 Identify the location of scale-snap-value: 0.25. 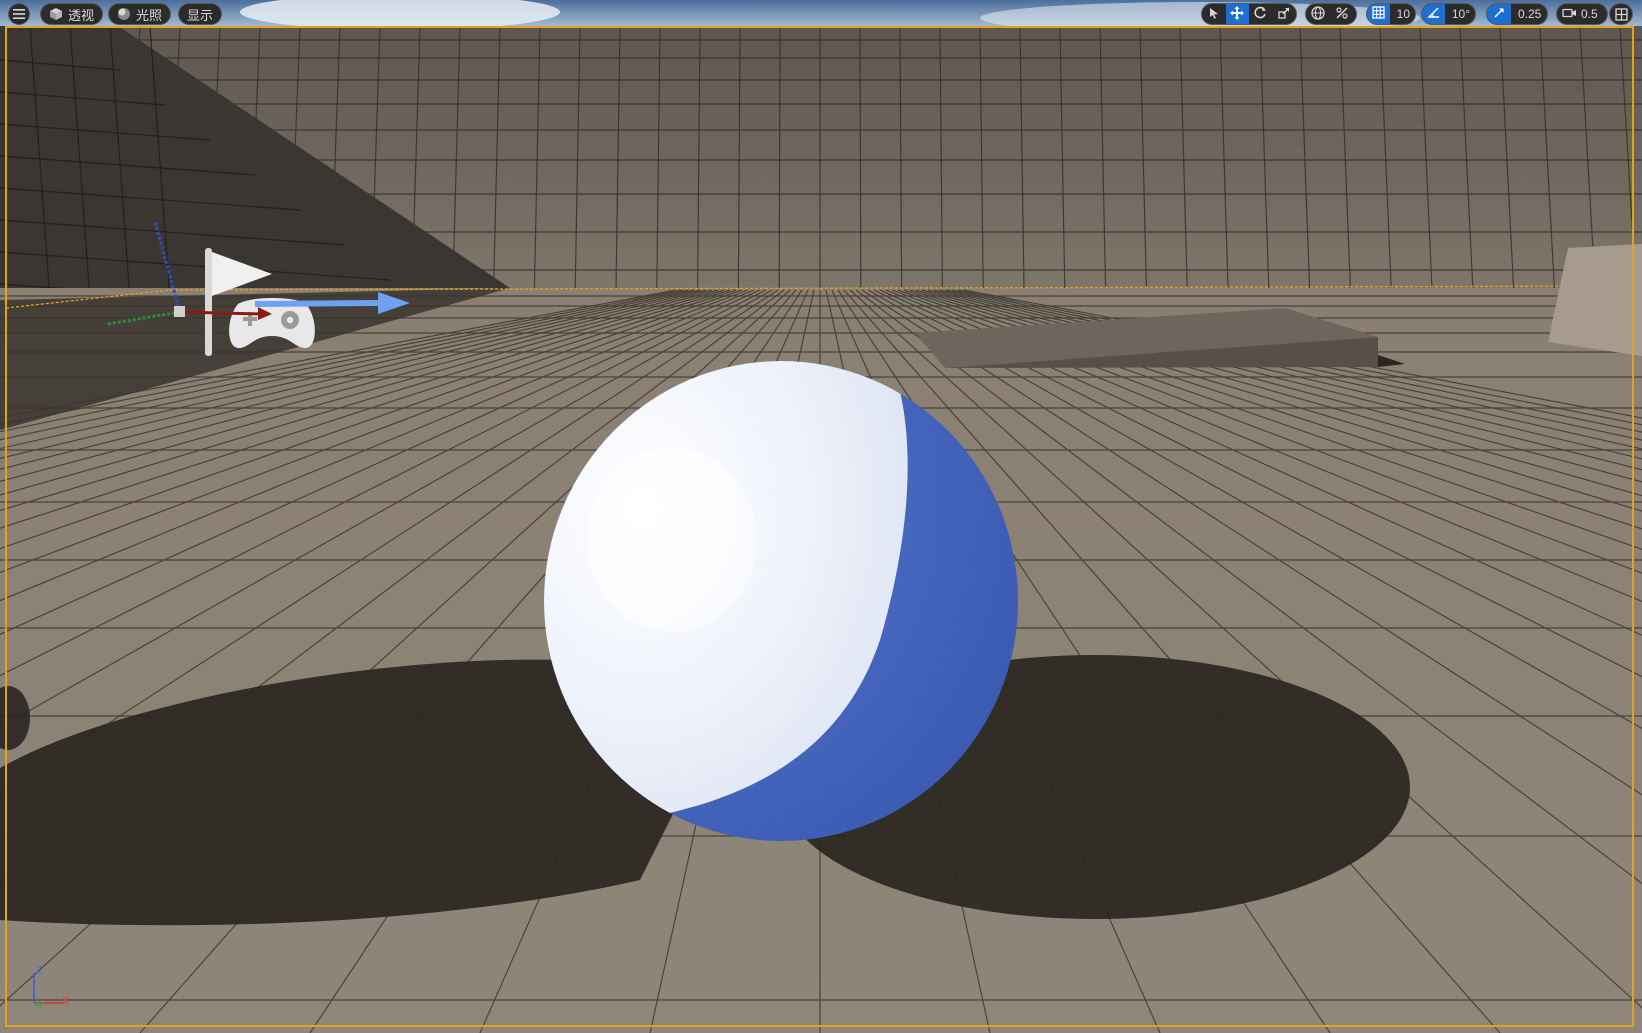
(1528, 14).